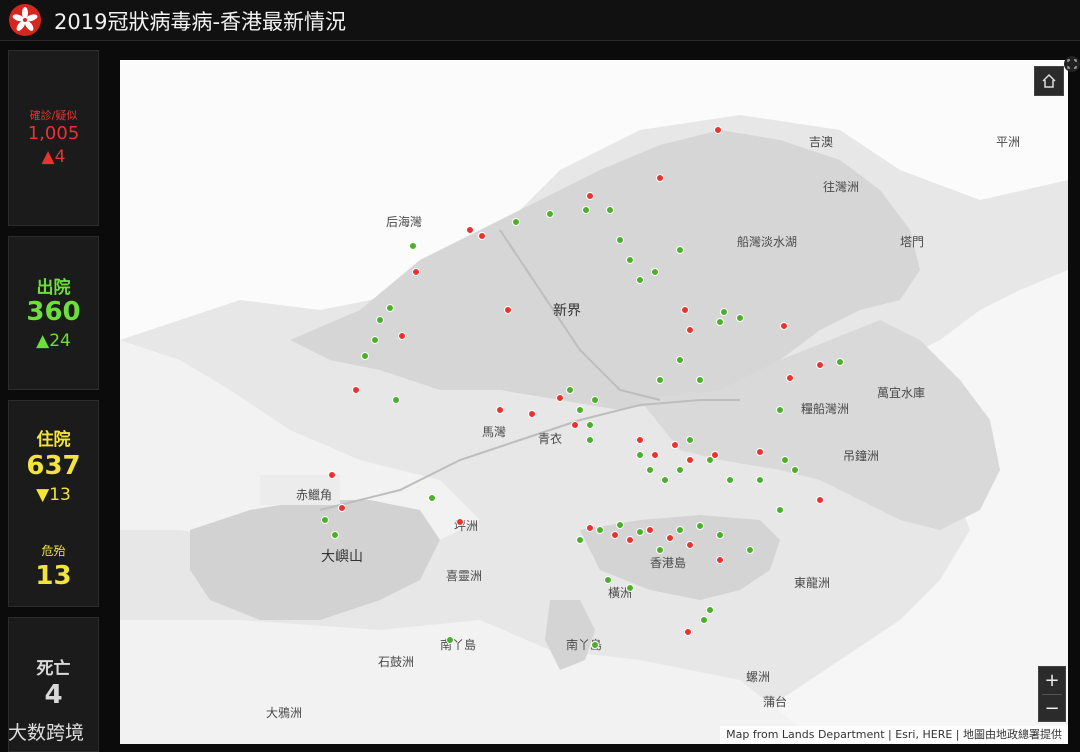 This screenshot has height=752, width=1080. What do you see at coordinates (53, 133) in the screenshot?
I see `confirmed-value: 1,005` at bounding box center [53, 133].